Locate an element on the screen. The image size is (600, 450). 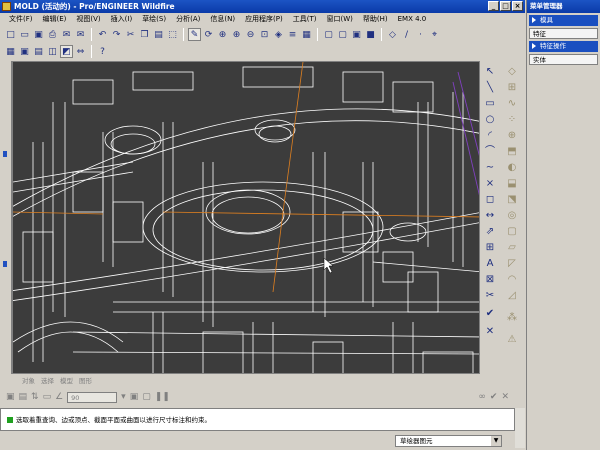
mold-icon: ▣ is located at coordinates (24, 51).